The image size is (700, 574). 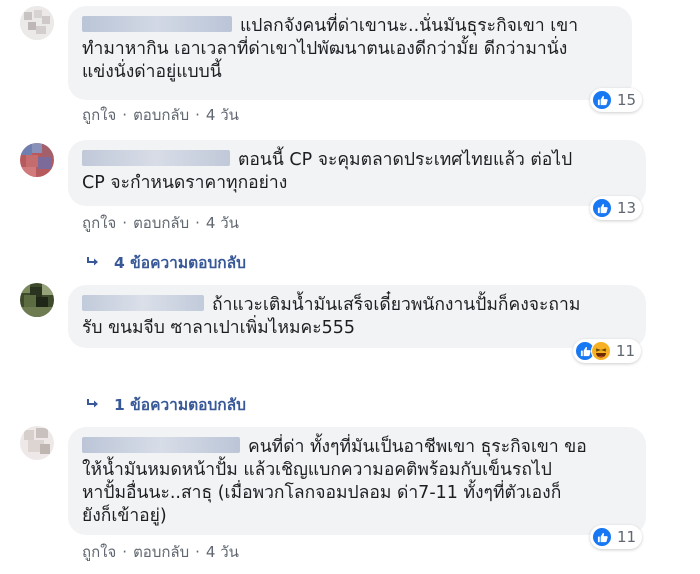 What do you see at coordinates (152, 72) in the screenshot?
I see `comment-text: แข่งนั่งด่าอยู่แบบนี้` at bounding box center [152, 72].